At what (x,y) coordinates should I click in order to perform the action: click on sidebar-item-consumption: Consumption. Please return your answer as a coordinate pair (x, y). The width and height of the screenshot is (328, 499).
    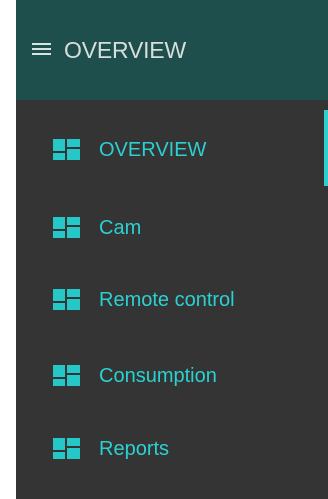
    Looking at the image, I should click on (172, 376).